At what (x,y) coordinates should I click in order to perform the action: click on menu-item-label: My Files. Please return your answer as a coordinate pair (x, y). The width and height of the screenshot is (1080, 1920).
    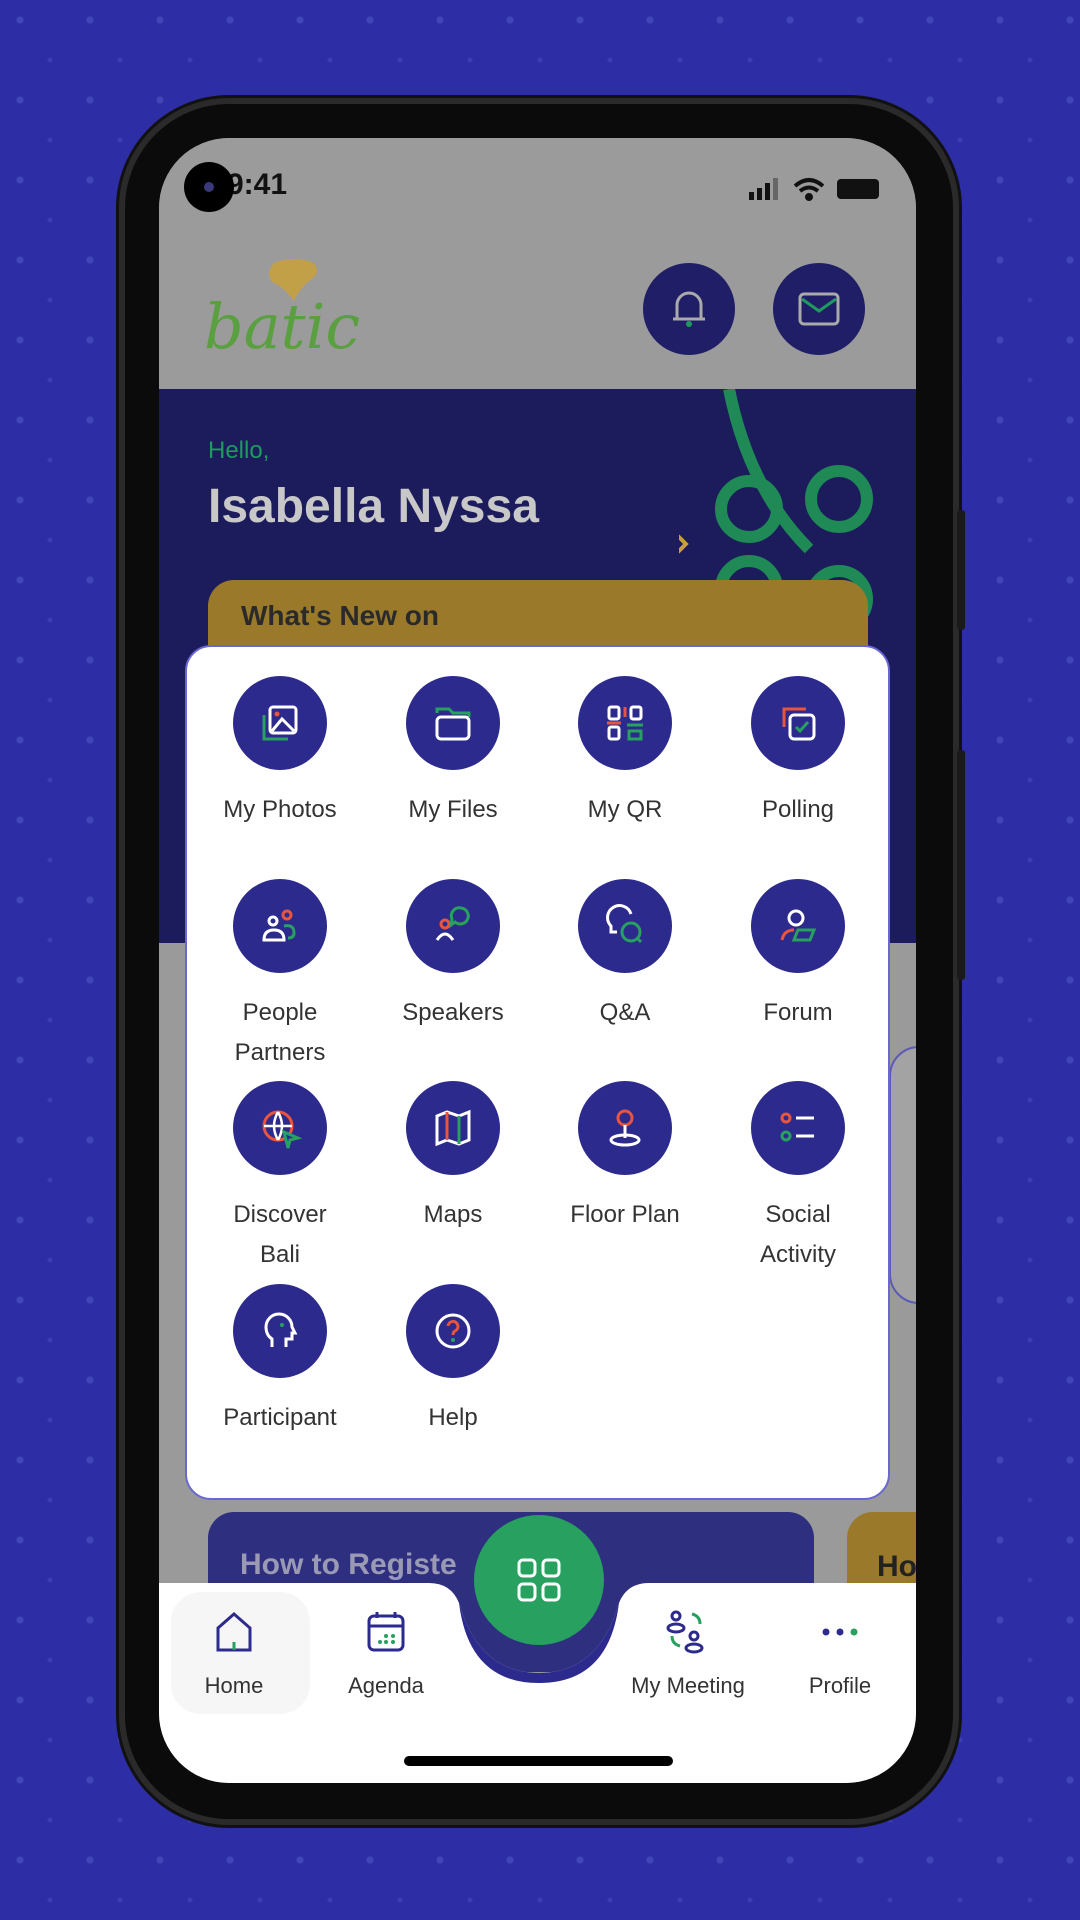
    Looking at the image, I should click on (453, 809).